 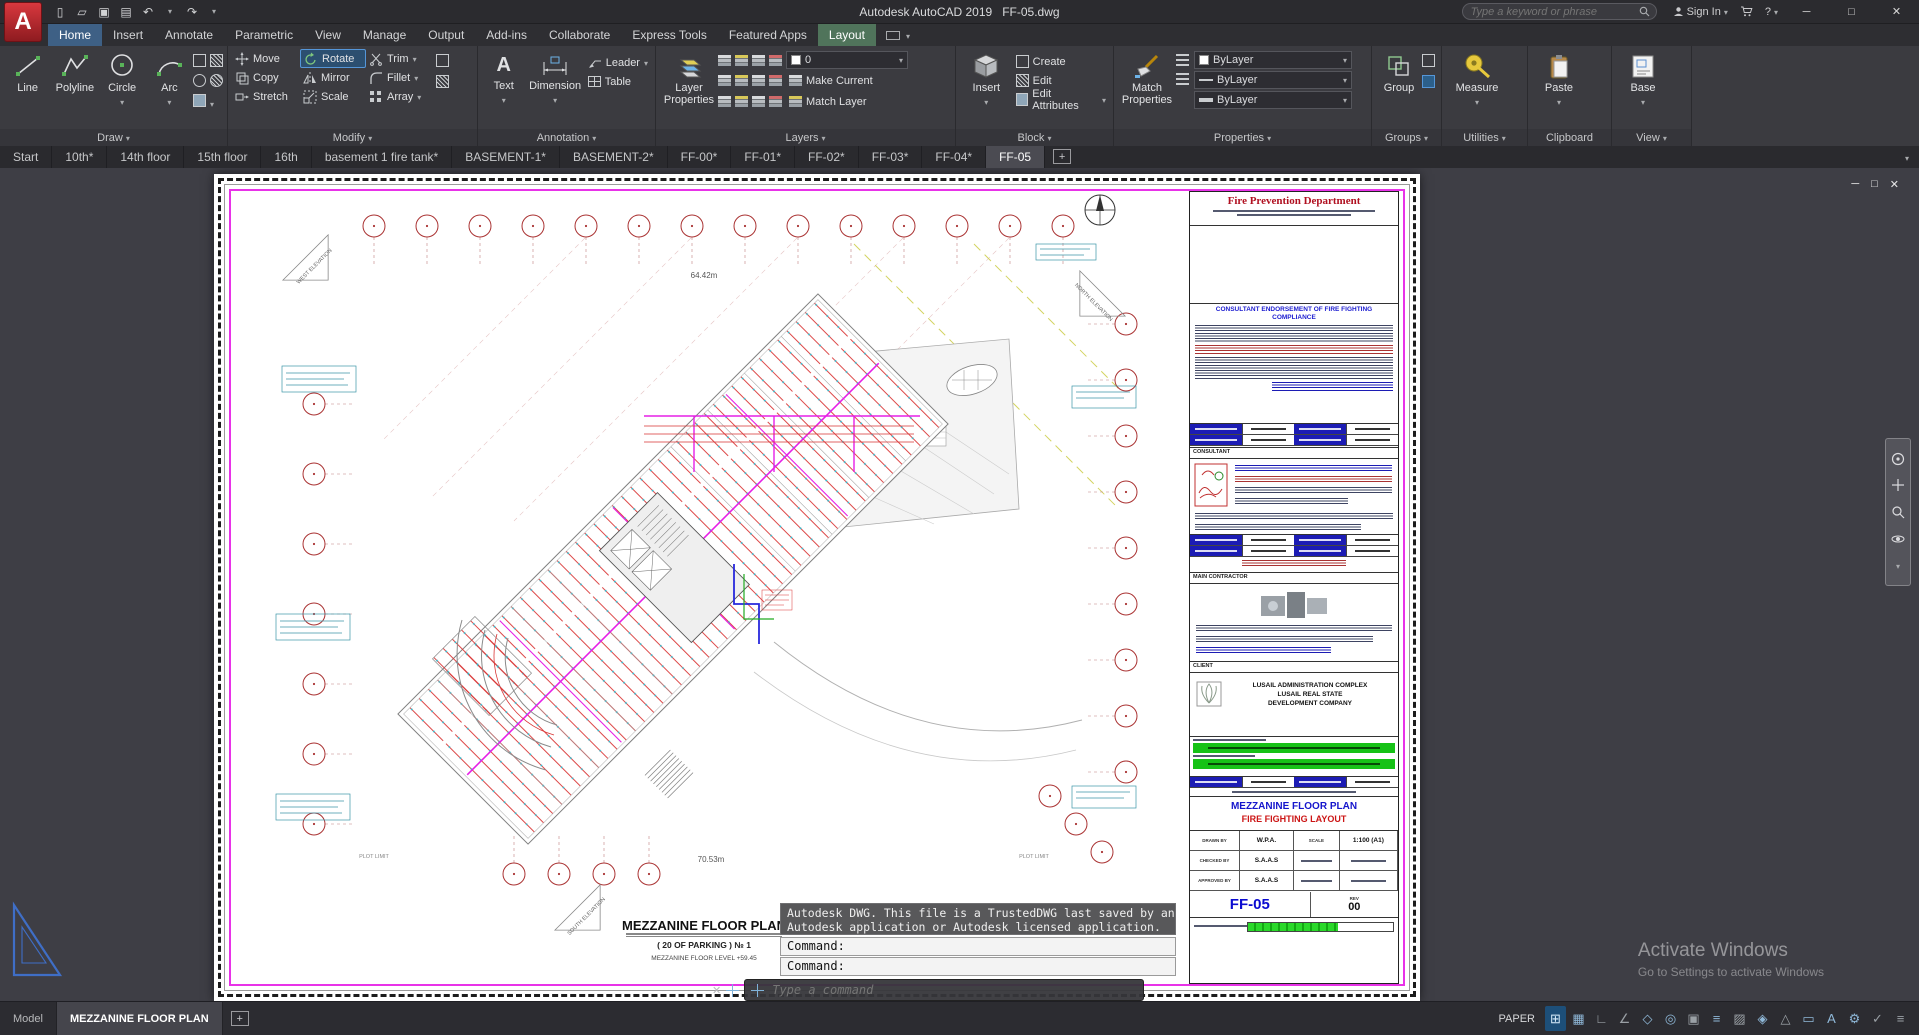 What do you see at coordinates (1651, 137) in the screenshot?
I see `panel-label-view: View` at bounding box center [1651, 137].